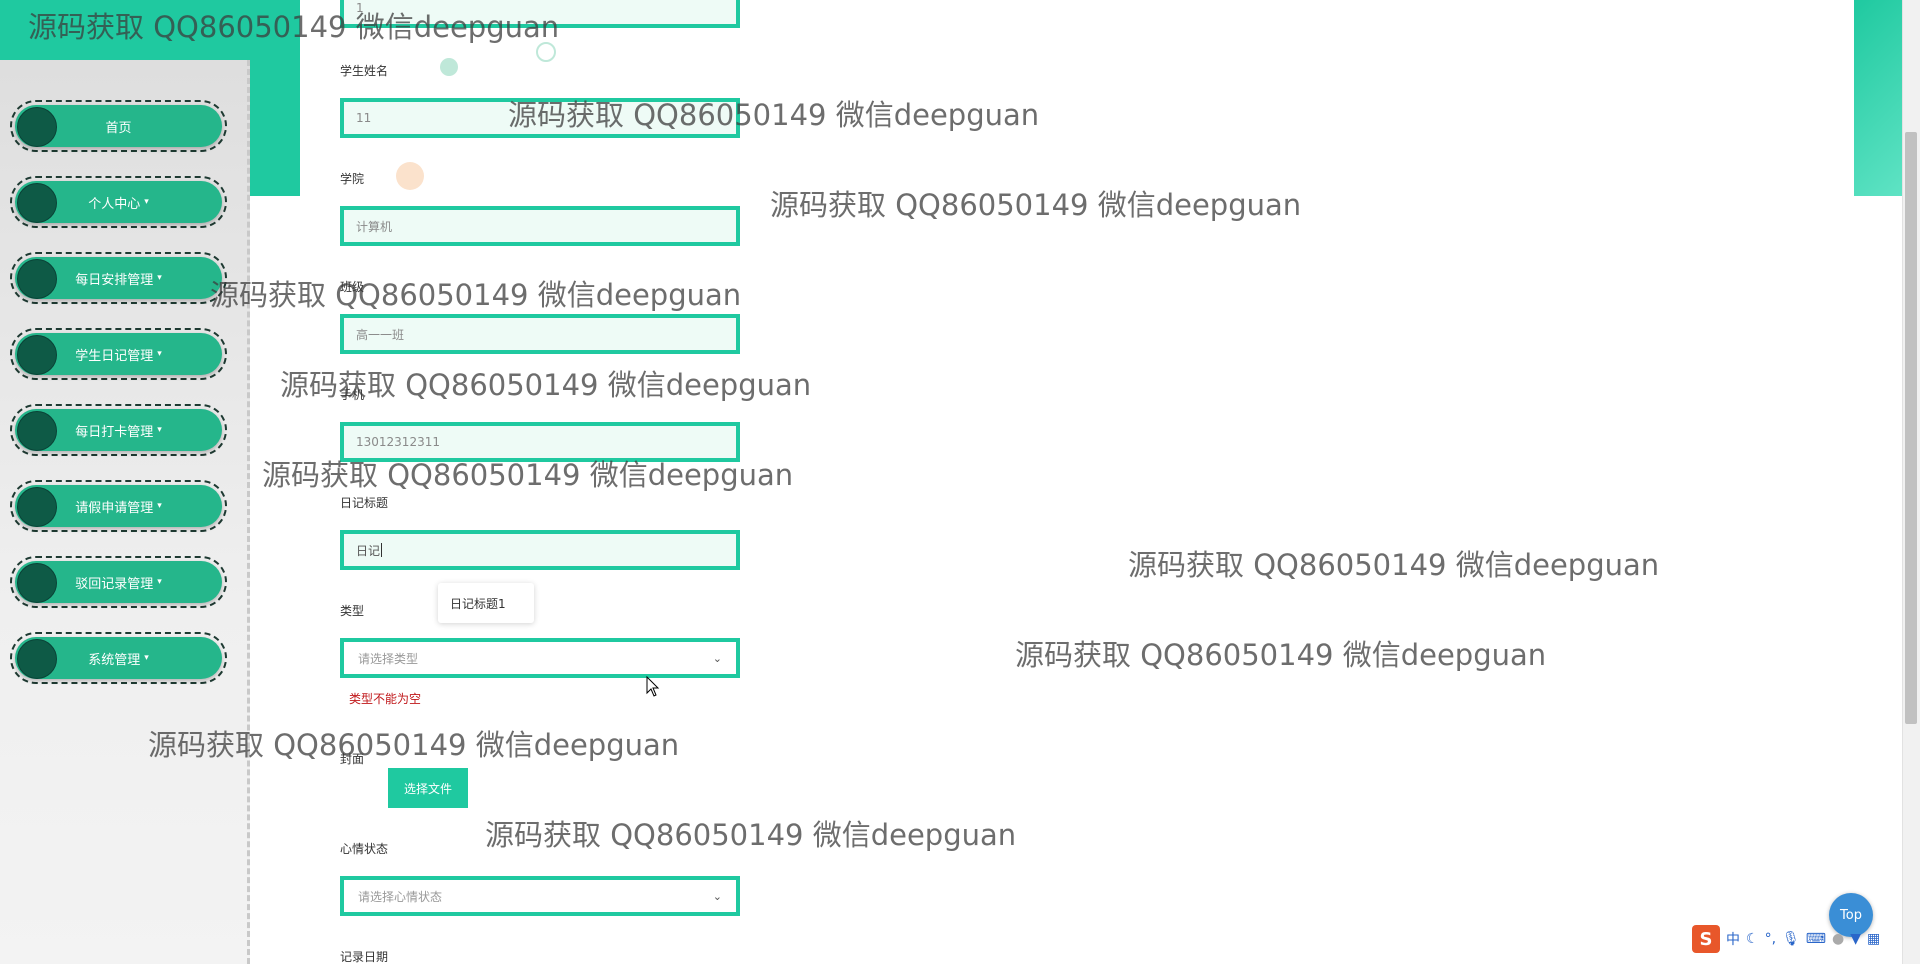 The height and width of the screenshot is (965, 1920). Describe the element at coordinates (398, 442) in the screenshot. I see `phone-value: 13012312311` at that location.